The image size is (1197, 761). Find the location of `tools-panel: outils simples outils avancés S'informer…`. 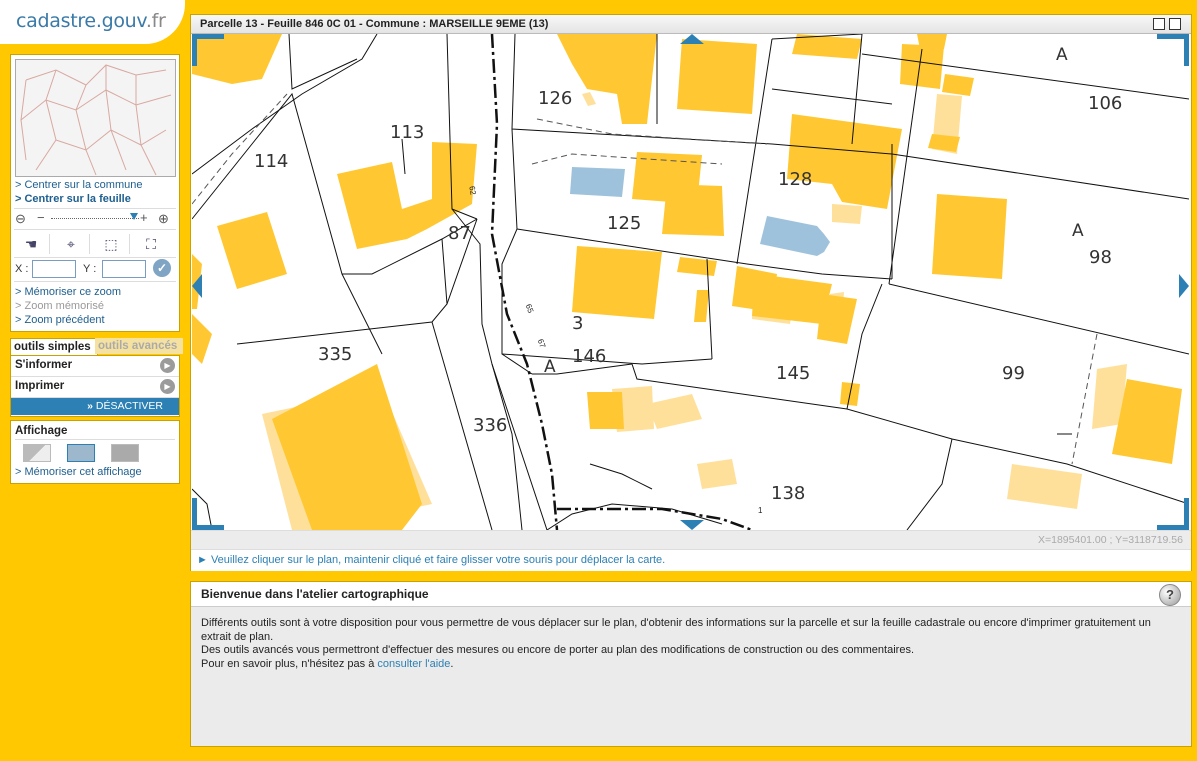

tools-panel: outils simples outils avancés S'informer… is located at coordinates (96, 377).